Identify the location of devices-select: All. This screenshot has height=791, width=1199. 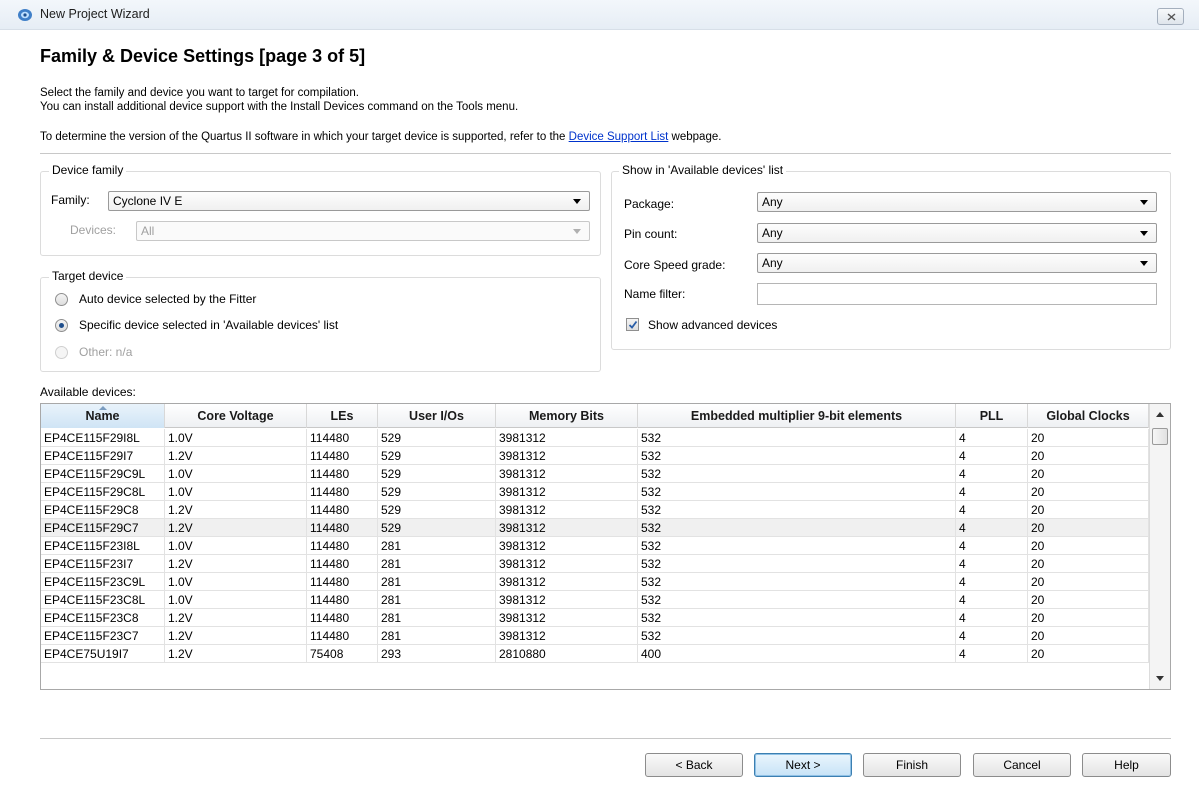
(363, 231).